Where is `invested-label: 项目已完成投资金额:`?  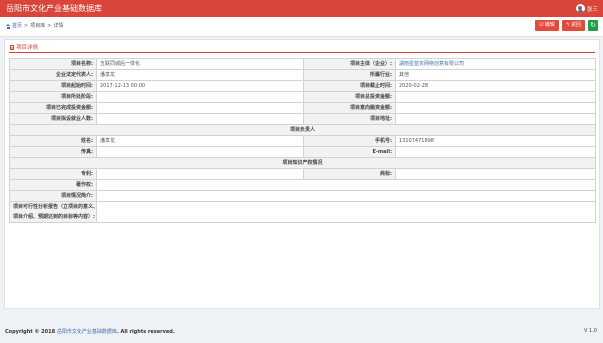 invested-label: 项目已完成投资金额: is located at coordinates (53, 108).